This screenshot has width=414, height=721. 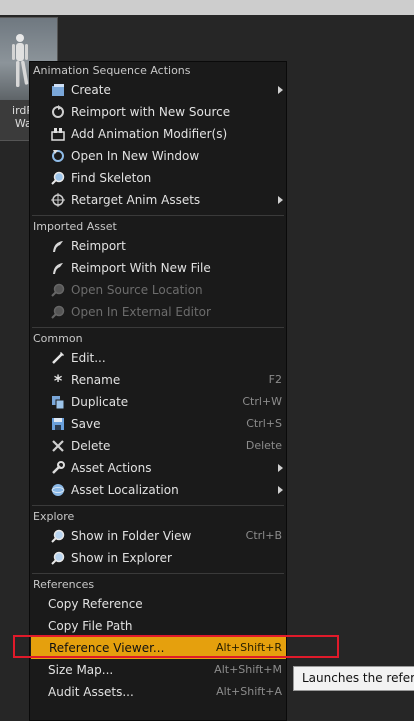 I want to click on menu-item-audit-assets: Audit Assets... Alt+Shift+A, so click(x=158, y=692).